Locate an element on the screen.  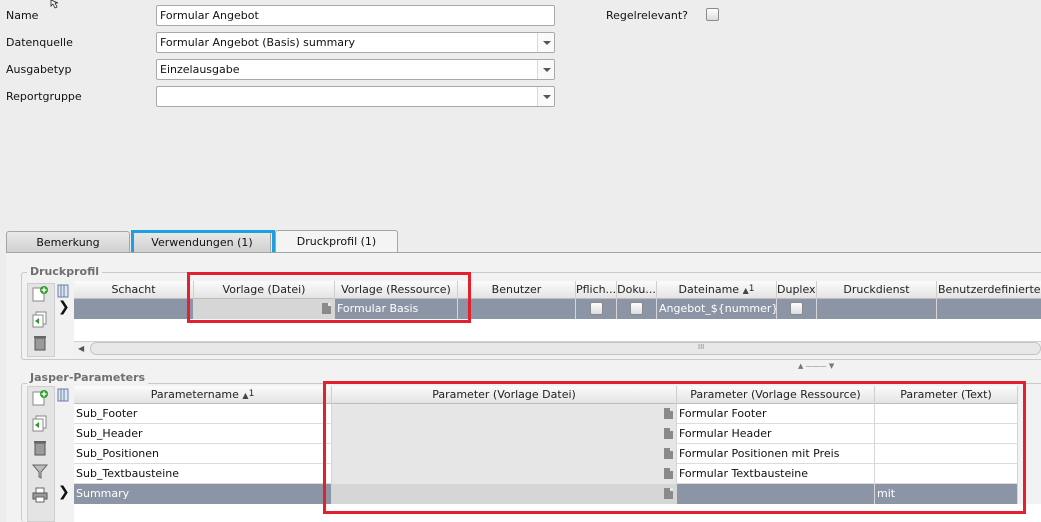
col-druckdienst: Druckdienst is located at coordinates (877, 290).